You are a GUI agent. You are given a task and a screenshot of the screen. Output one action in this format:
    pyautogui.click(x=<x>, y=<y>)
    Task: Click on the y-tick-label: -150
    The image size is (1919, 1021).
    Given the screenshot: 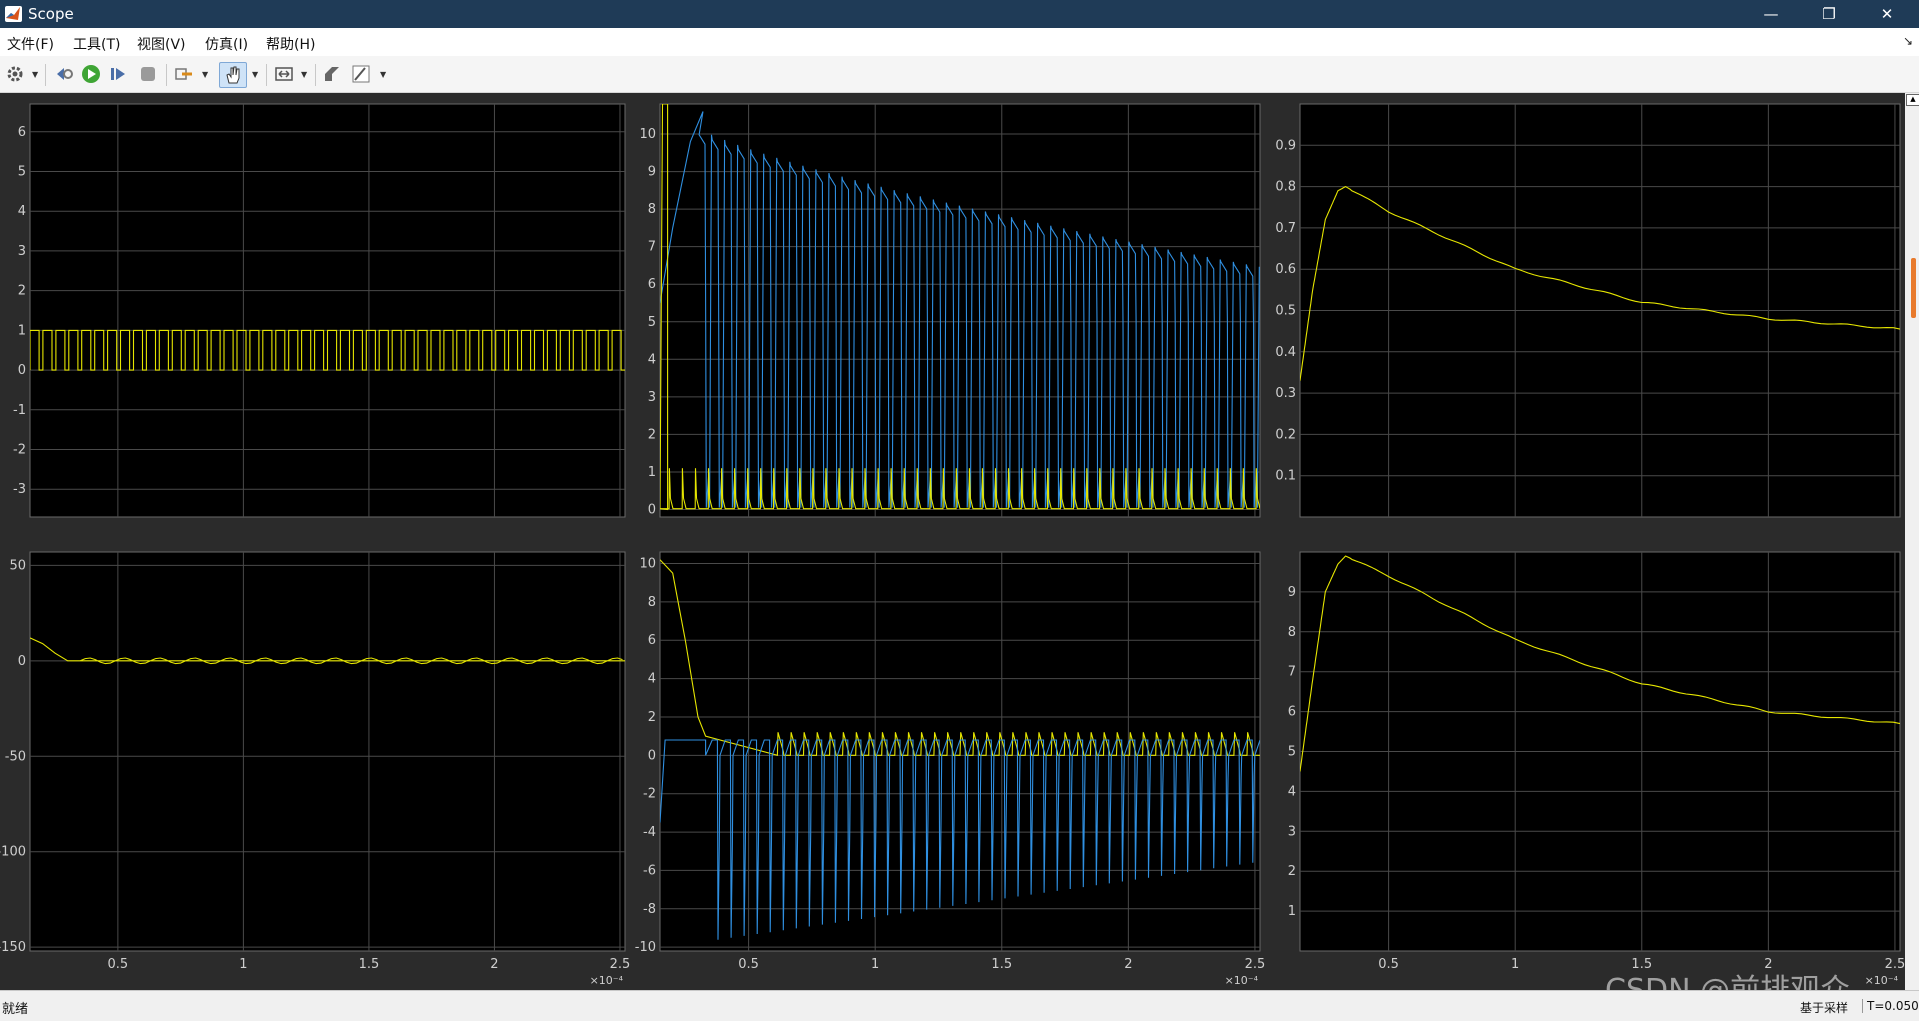 What is the action you would take?
    pyautogui.click(x=13, y=947)
    